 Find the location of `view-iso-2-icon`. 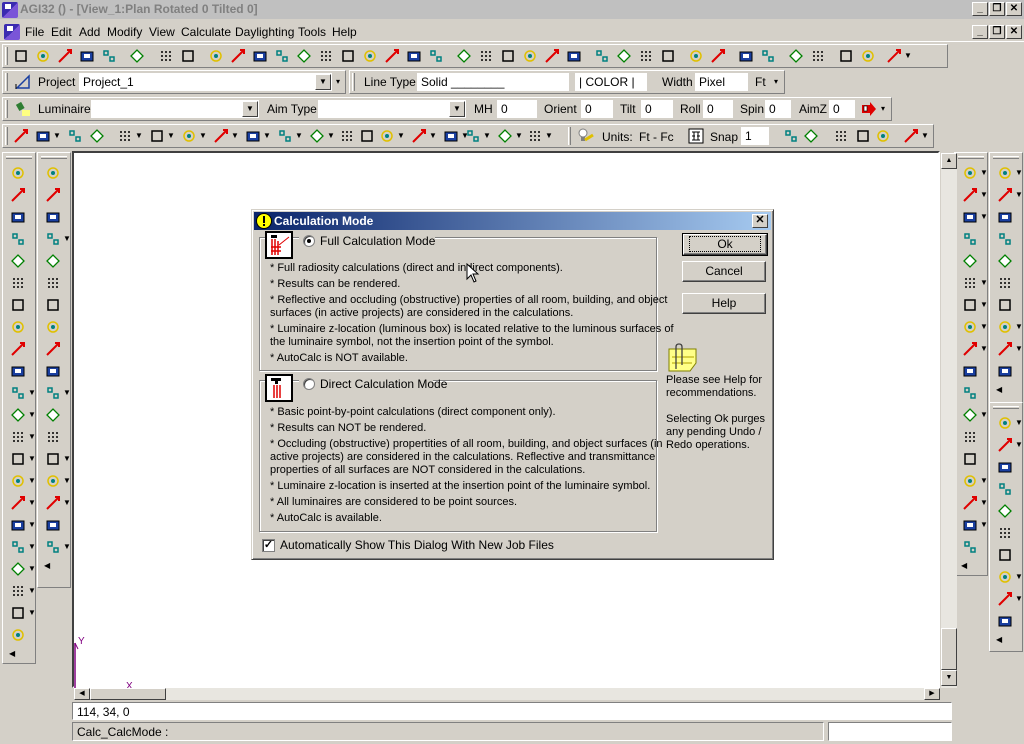

view-iso-2-icon is located at coordinates (624, 56).